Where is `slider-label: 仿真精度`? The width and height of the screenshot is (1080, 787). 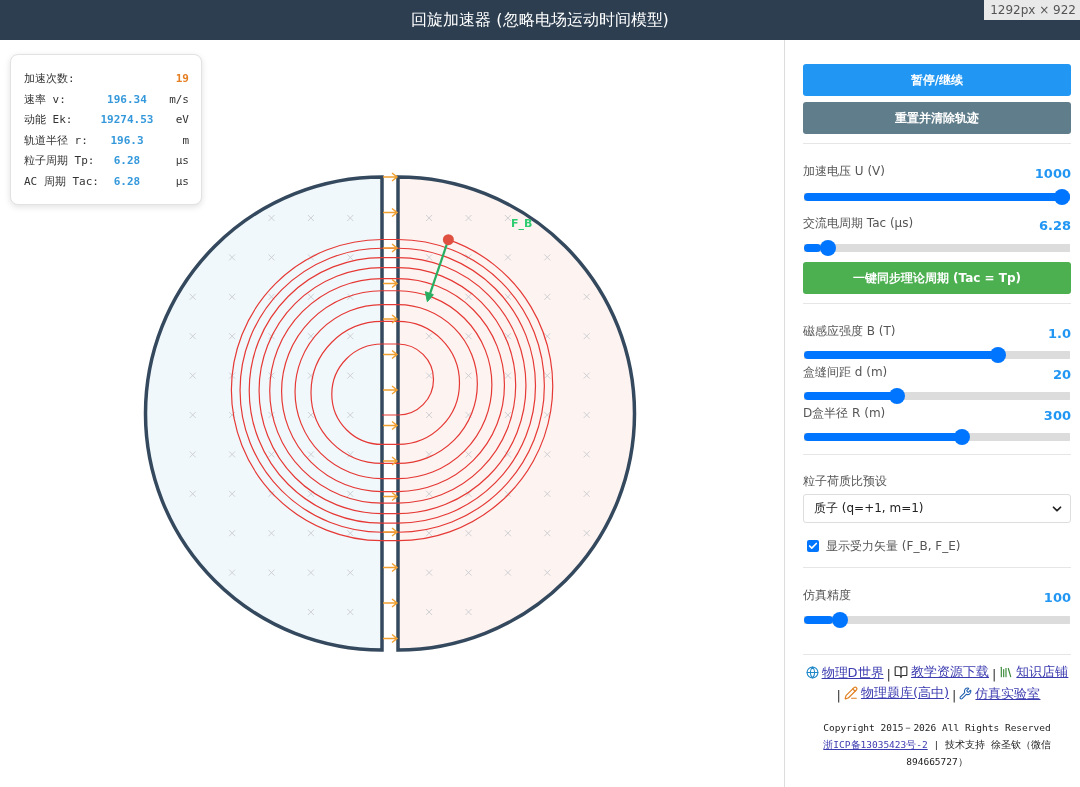 slider-label: 仿真精度 is located at coordinates (827, 595).